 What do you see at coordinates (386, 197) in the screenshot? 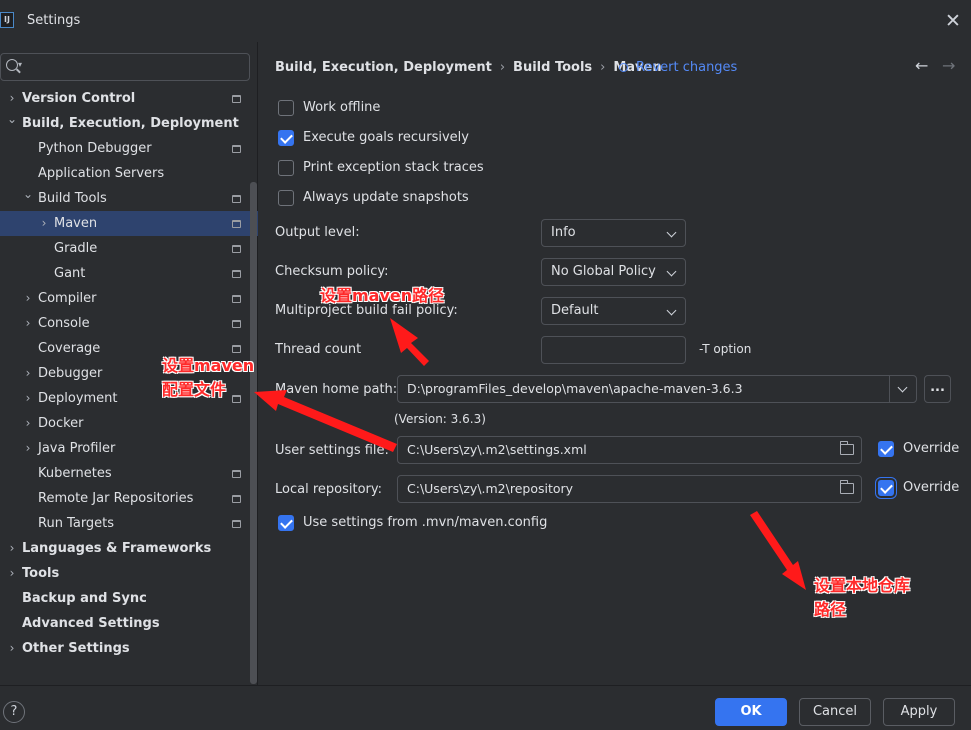
I see `always-update-label: Always update snapshots` at bounding box center [386, 197].